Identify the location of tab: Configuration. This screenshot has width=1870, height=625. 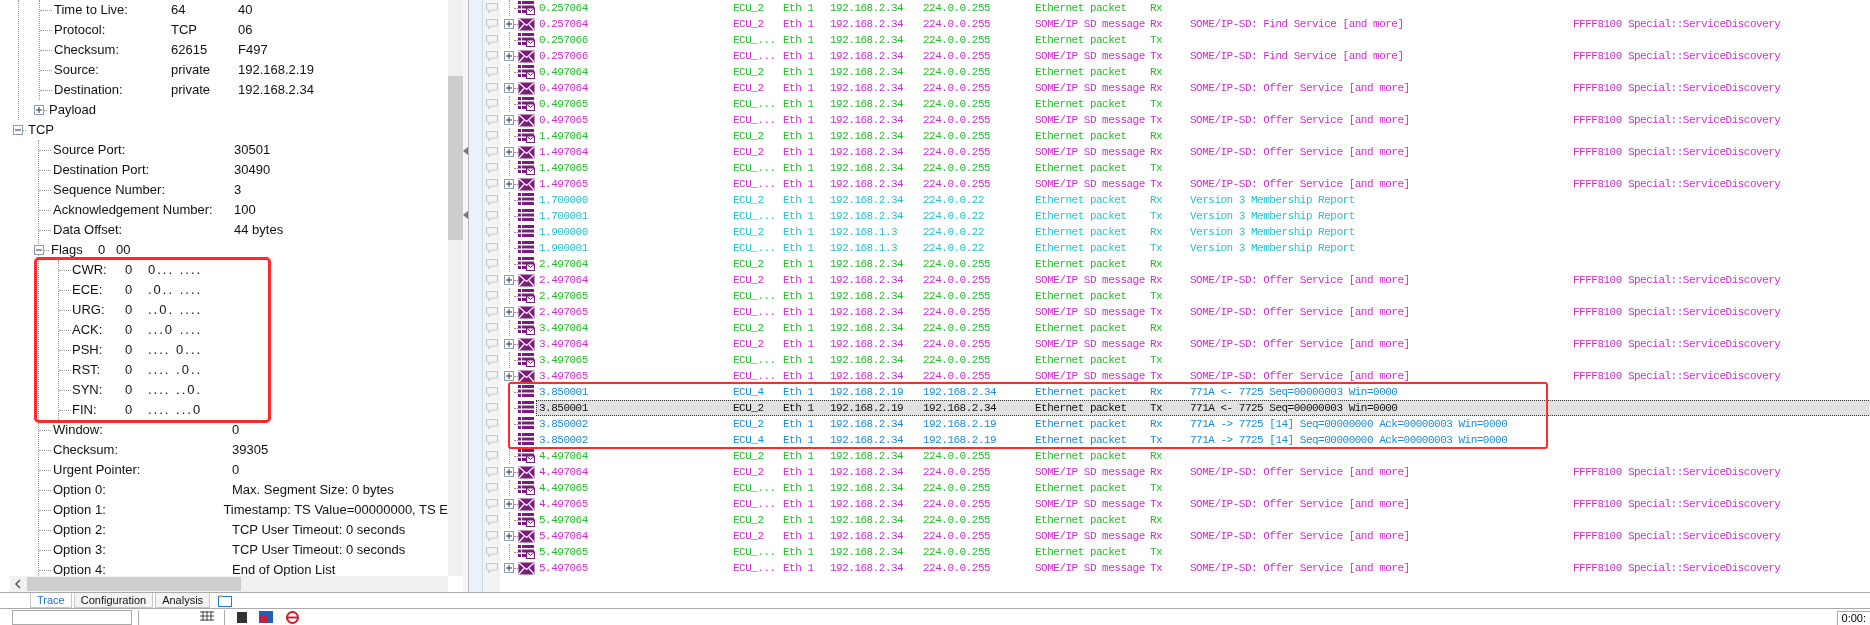
(113, 600).